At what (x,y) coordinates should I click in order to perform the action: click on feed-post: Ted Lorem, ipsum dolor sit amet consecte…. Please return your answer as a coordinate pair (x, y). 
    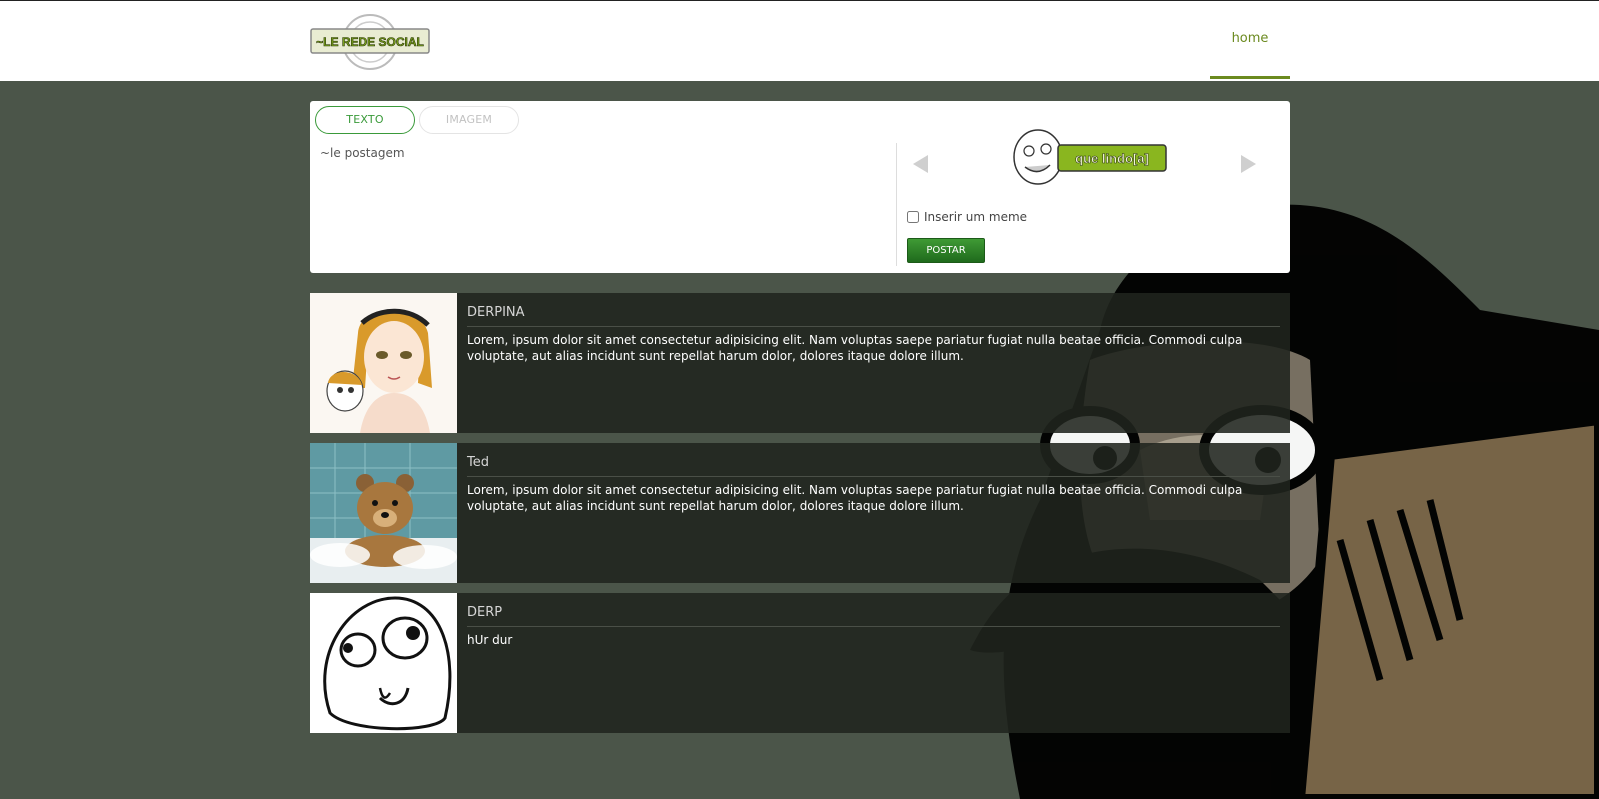
    Looking at the image, I should click on (800, 513).